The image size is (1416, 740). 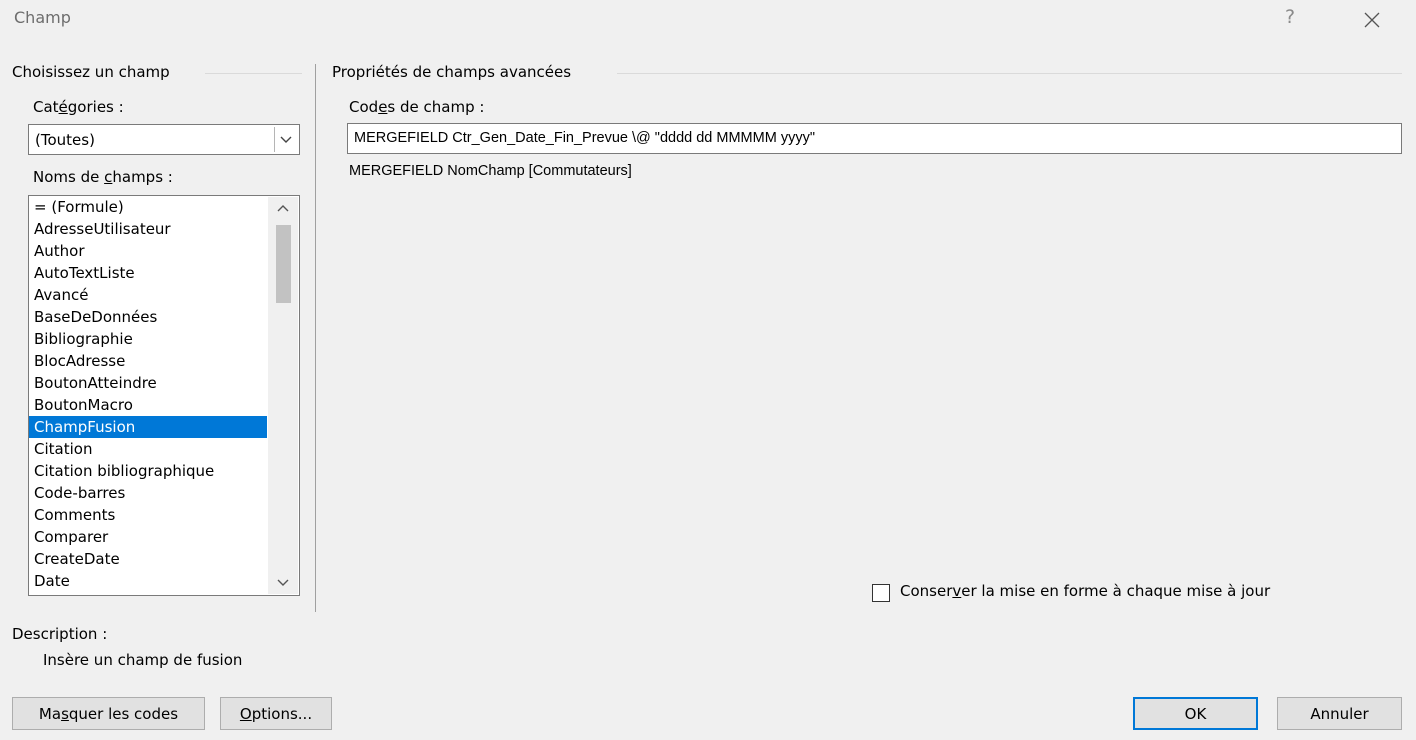 What do you see at coordinates (60, 634) in the screenshot?
I see `description-label: Description :` at bounding box center [60, 634].